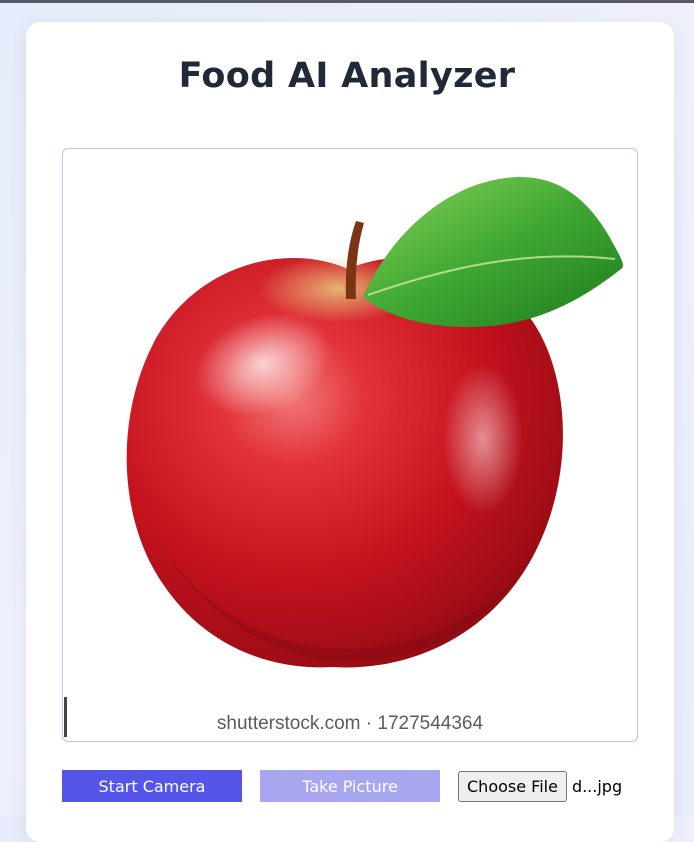 The width and height of the screenshot is (694, 842). Describe the element at coordinates (512, 786) in the screenshot. I see `choose-file-button: Choose File` at that location.